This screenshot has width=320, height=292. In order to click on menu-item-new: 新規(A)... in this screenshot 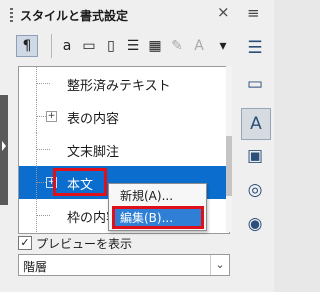, I will do `click(158, 196)`.